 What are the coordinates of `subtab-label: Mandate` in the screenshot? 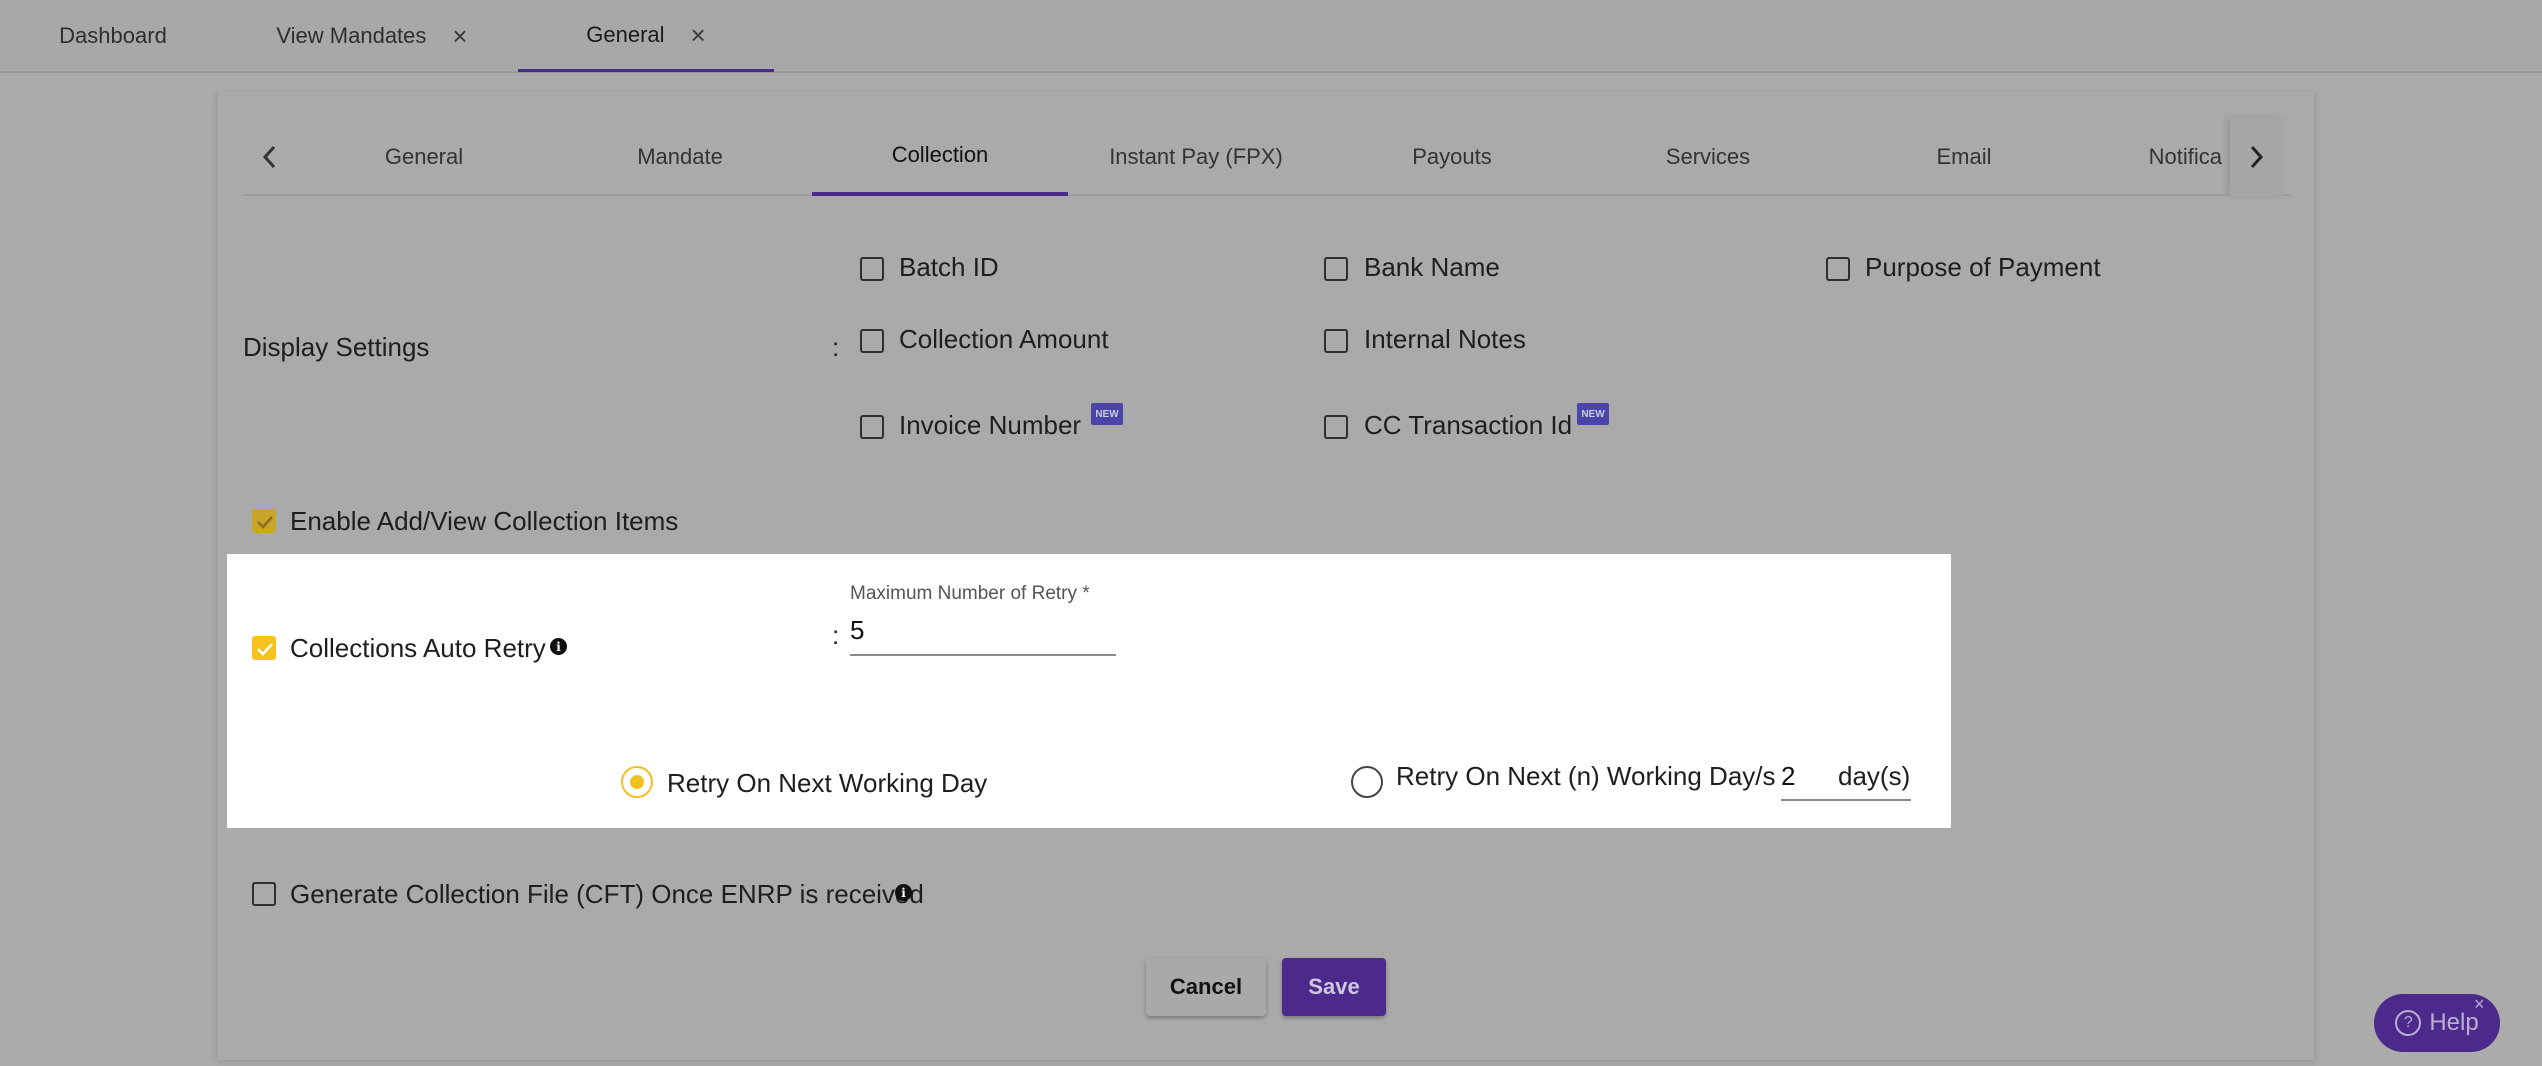 It's located at (680, 156).